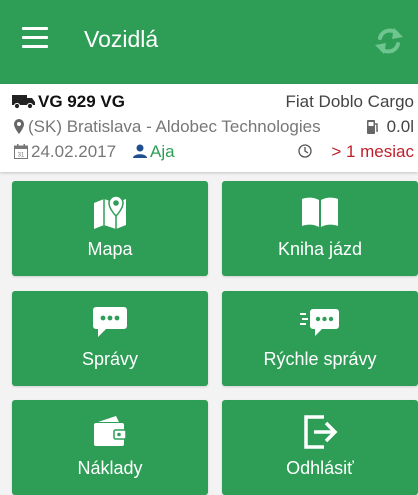 Image resolution: width=418 pixels, height=495 pixels. Describe the element at coordinates (349, 101) in the screenshot. I see `vehicle-model: Fiat Doblo Cargo` at that location.